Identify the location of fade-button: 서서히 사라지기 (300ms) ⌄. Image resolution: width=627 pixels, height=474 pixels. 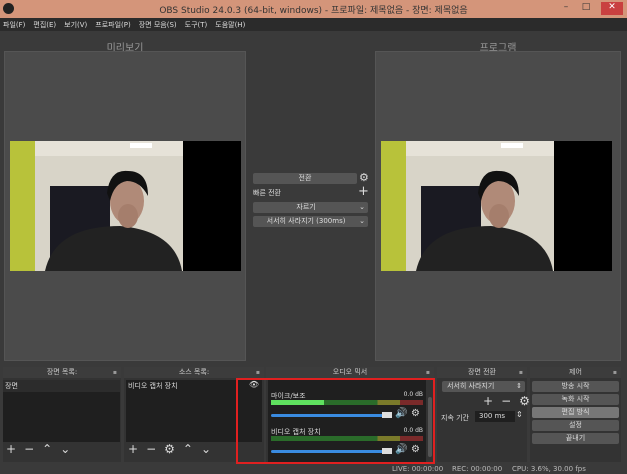
(310, 221).